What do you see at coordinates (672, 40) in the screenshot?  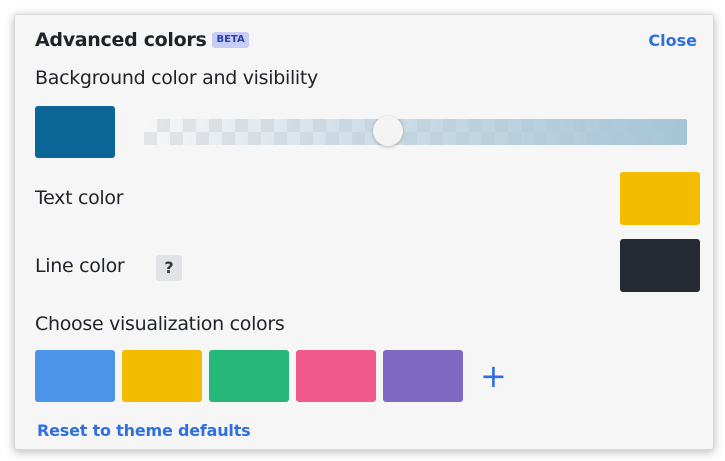 I see `close-button: Close` at bounding box center [672, 40].